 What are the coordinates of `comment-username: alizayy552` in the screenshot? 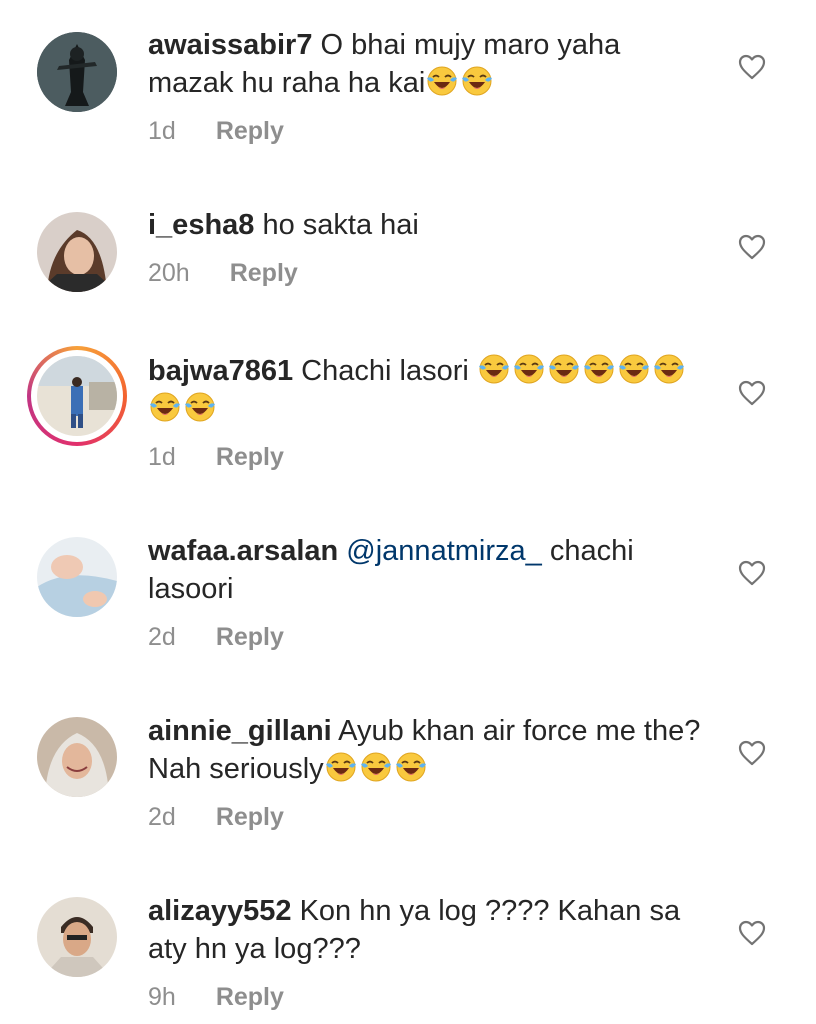 It's located at (220, 911).